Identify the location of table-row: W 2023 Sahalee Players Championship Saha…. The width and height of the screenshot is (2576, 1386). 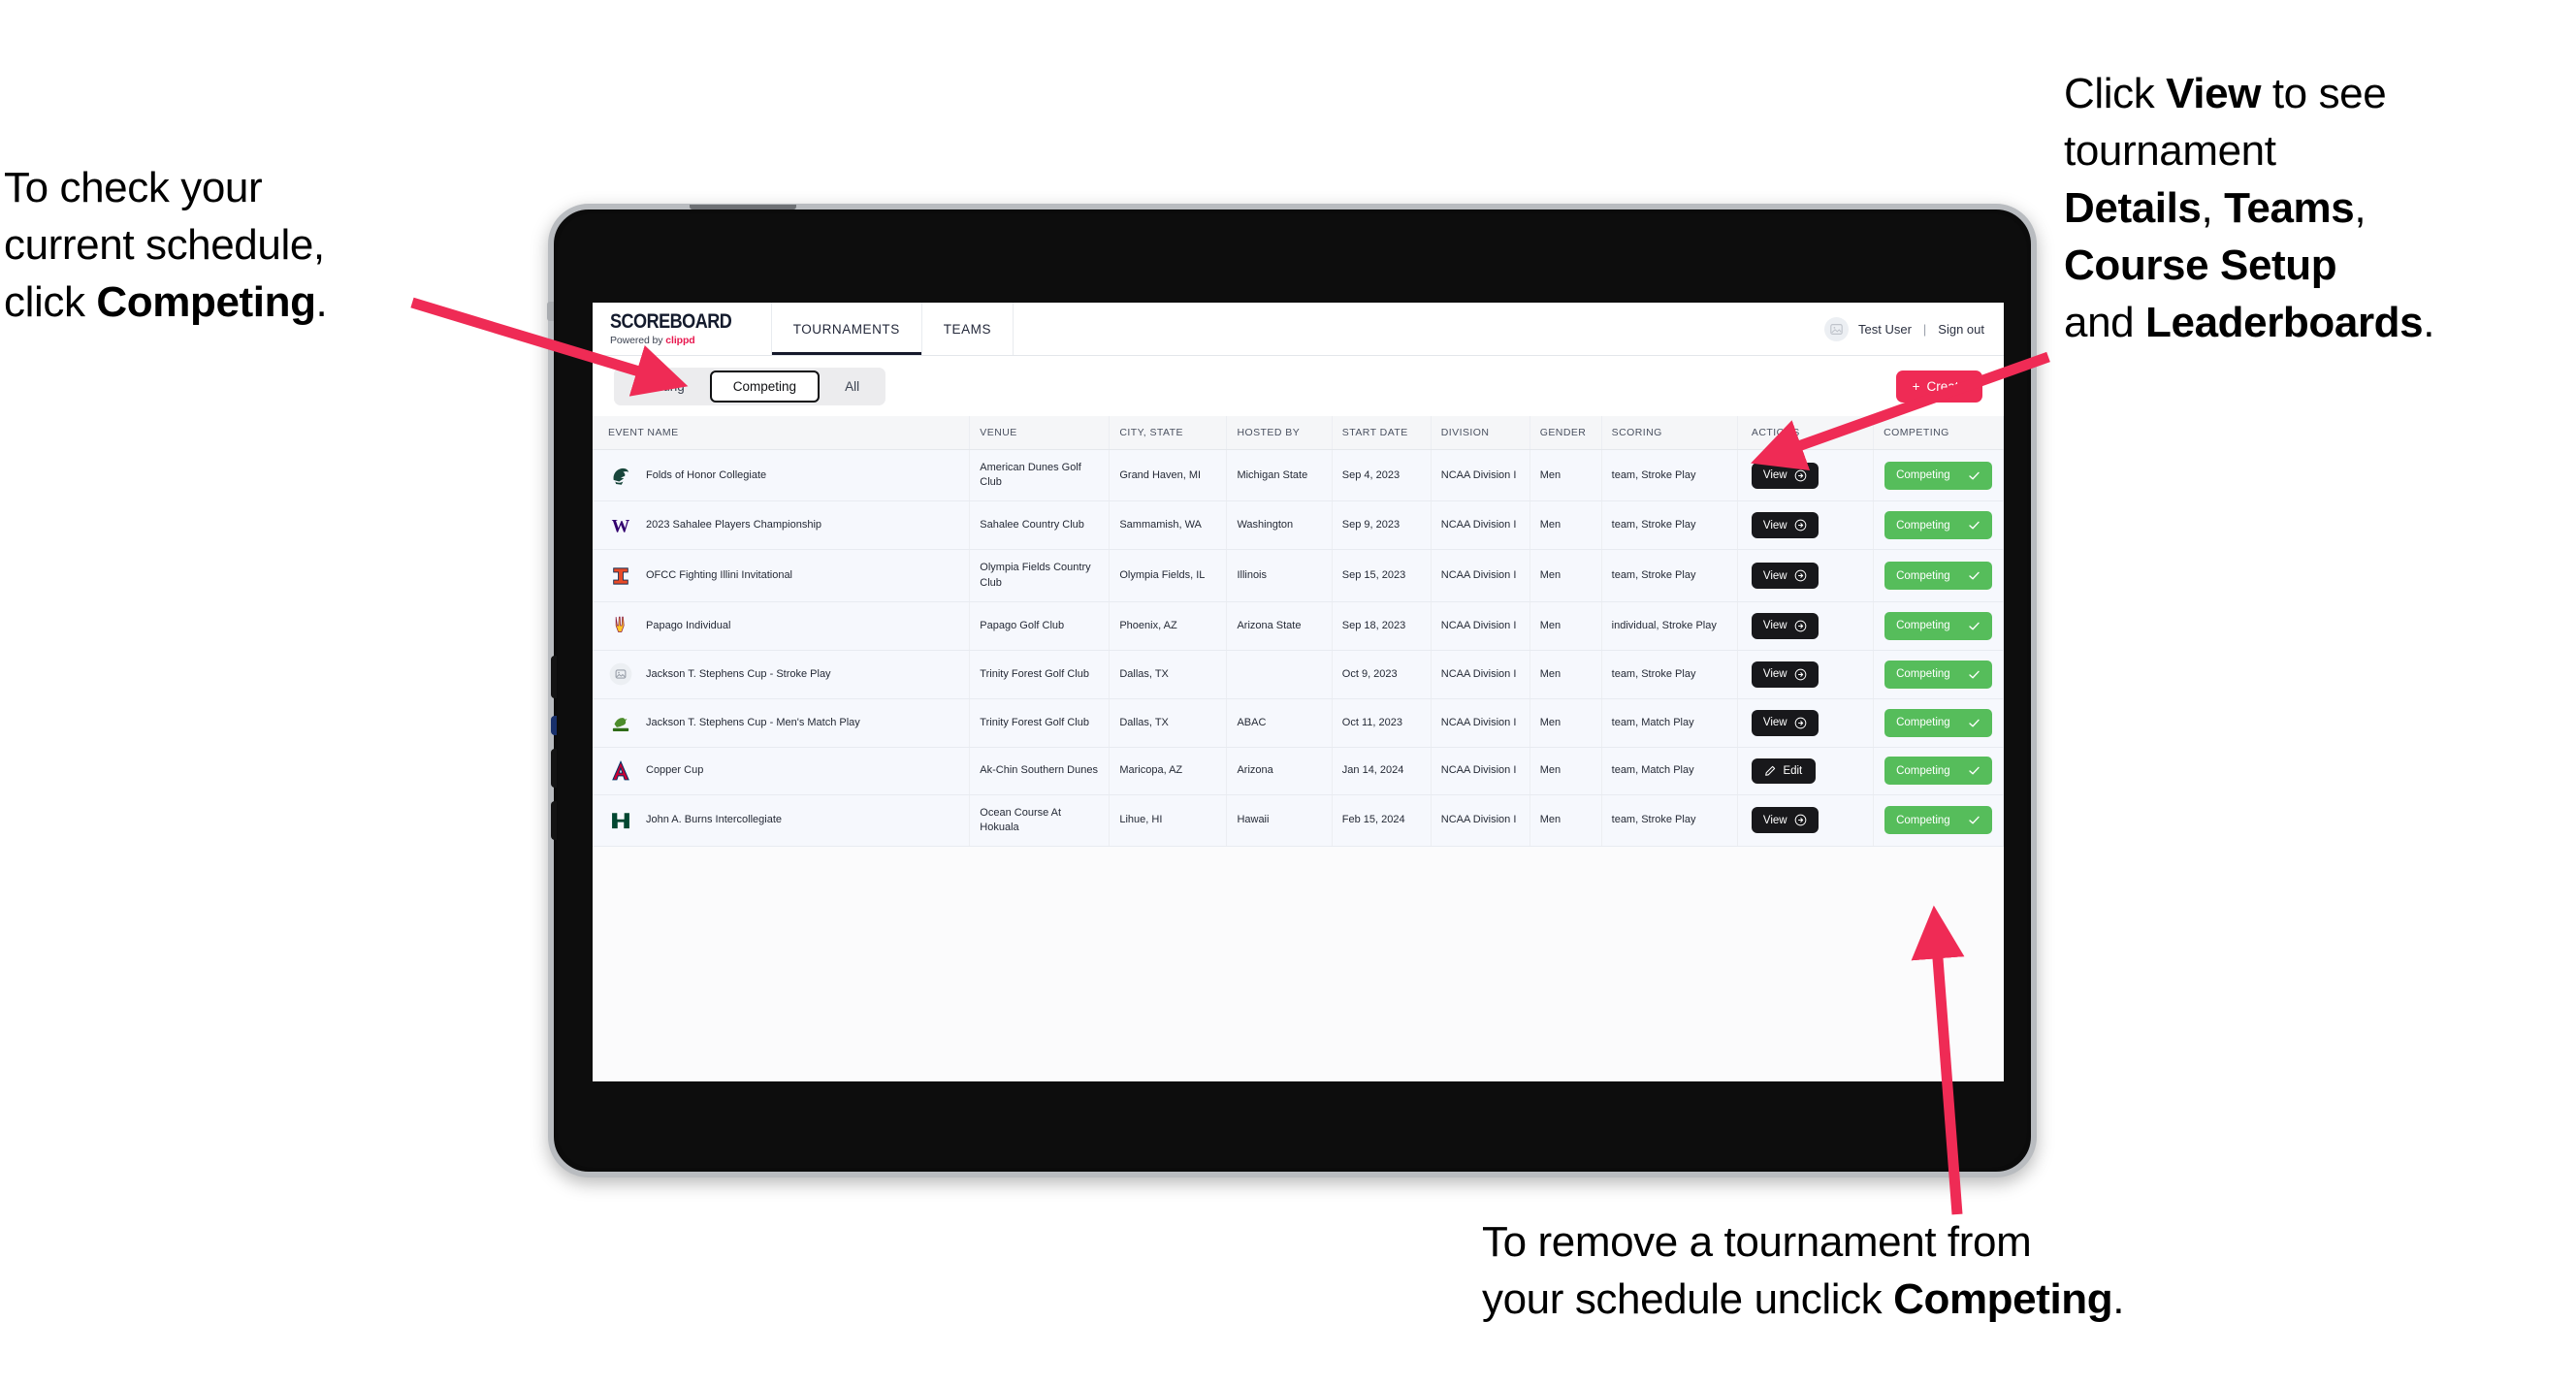
(1298, 525).